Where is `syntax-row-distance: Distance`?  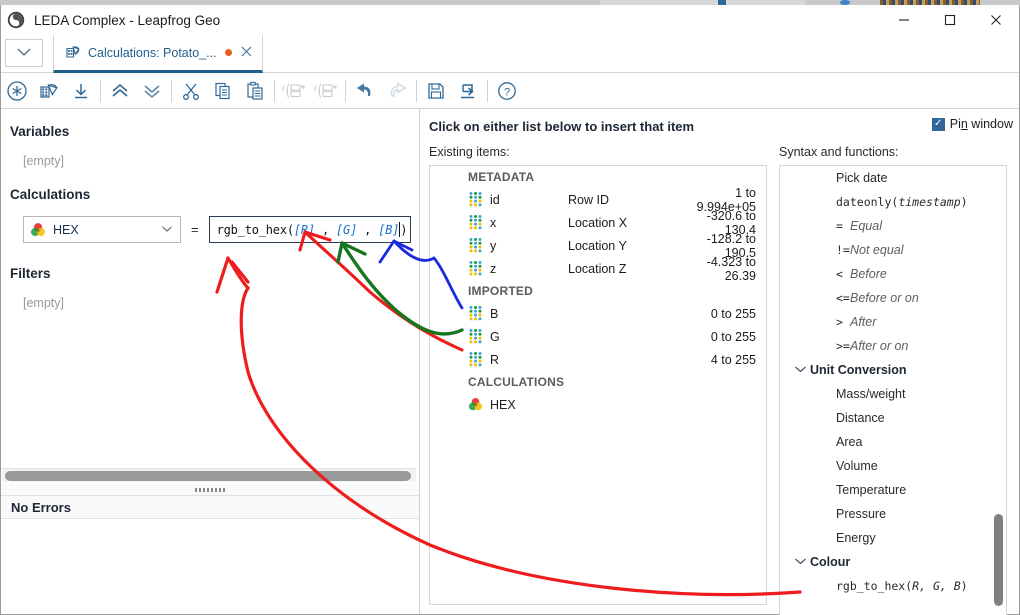
syntax-row-distance: Distance is located at coordinates (893, 418).